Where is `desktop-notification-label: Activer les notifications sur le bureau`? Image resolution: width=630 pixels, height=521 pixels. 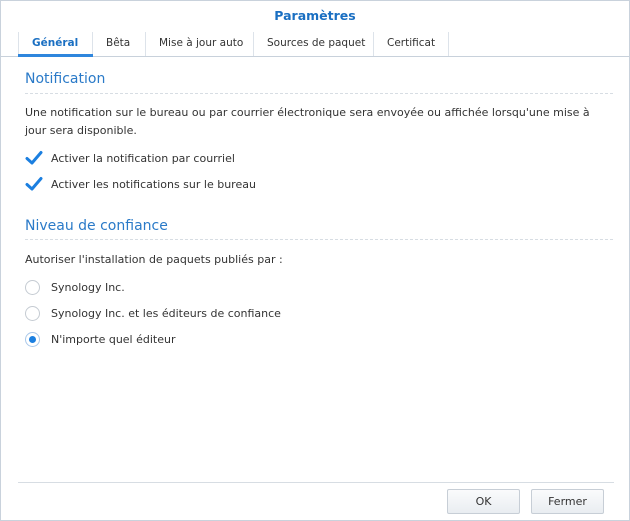 desktop-notification-label: Activer les notifications sur le bureau is located at coordinates (153, 184).